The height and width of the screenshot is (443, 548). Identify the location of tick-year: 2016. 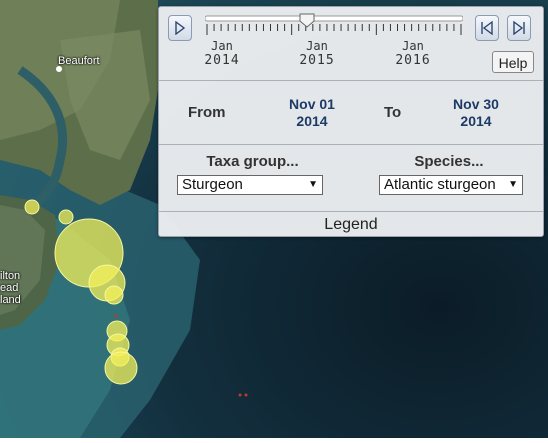
(413, 60).